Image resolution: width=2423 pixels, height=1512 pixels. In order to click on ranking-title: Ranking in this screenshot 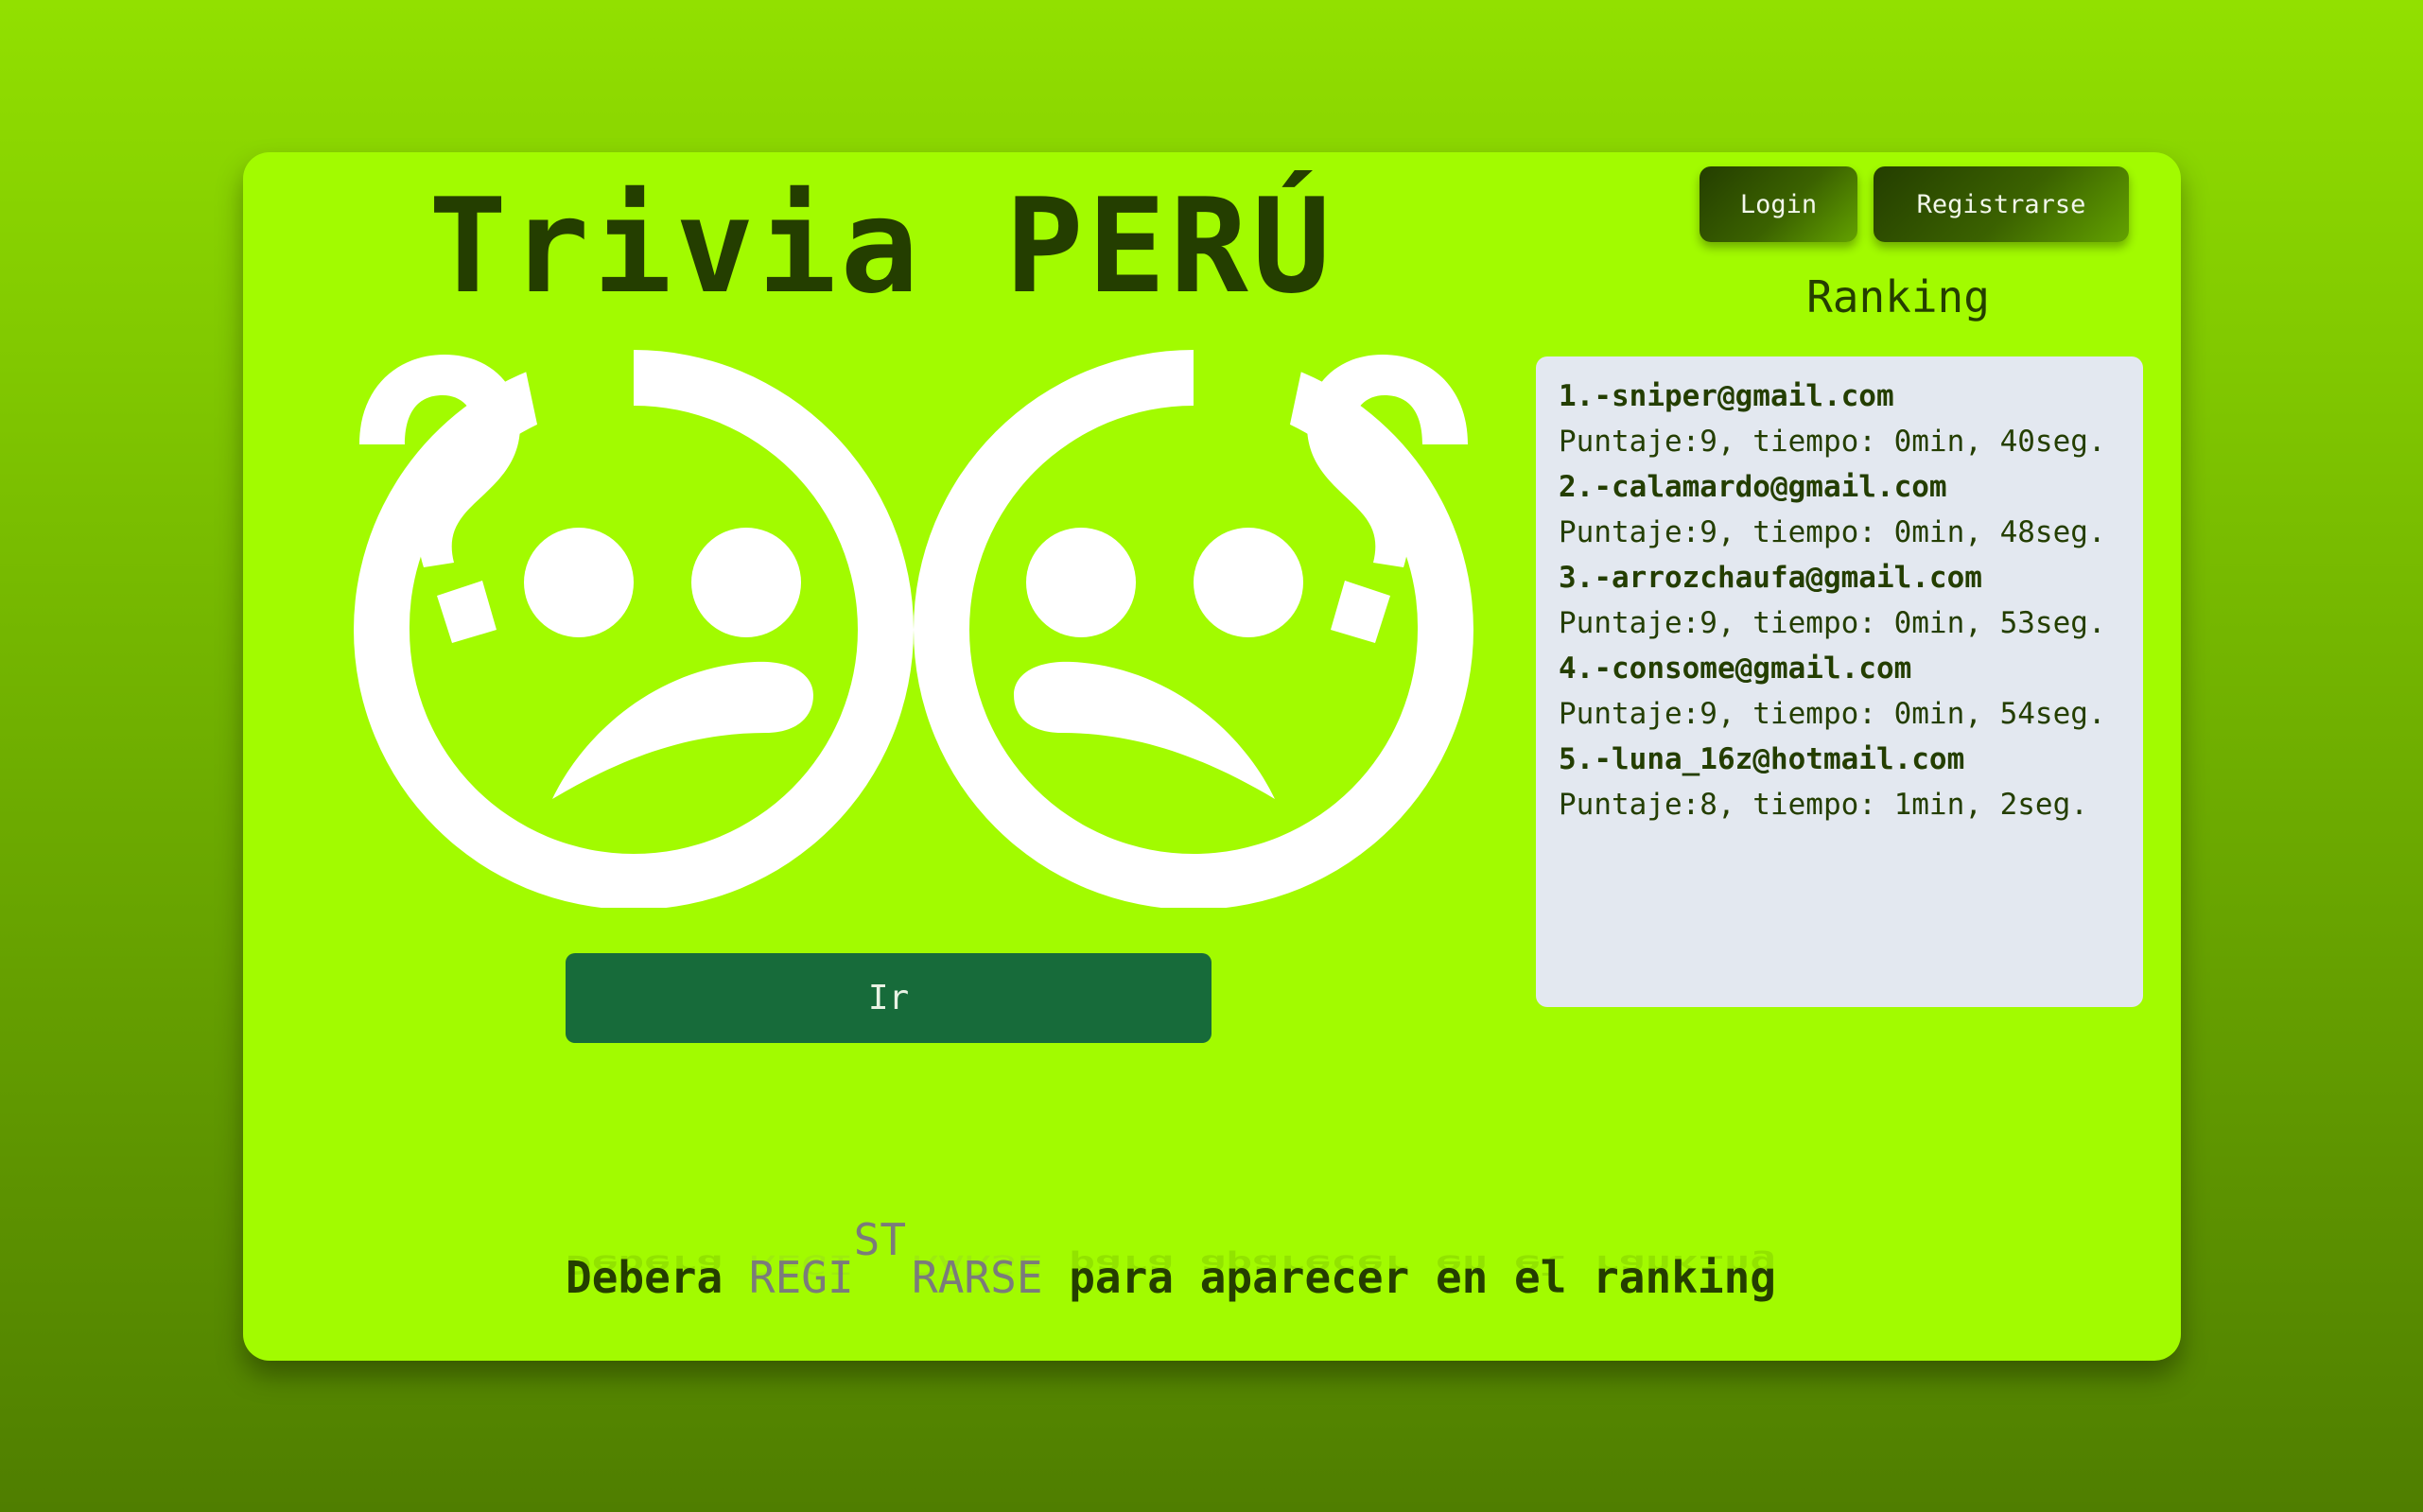, I will do `click(1898, 297)`.